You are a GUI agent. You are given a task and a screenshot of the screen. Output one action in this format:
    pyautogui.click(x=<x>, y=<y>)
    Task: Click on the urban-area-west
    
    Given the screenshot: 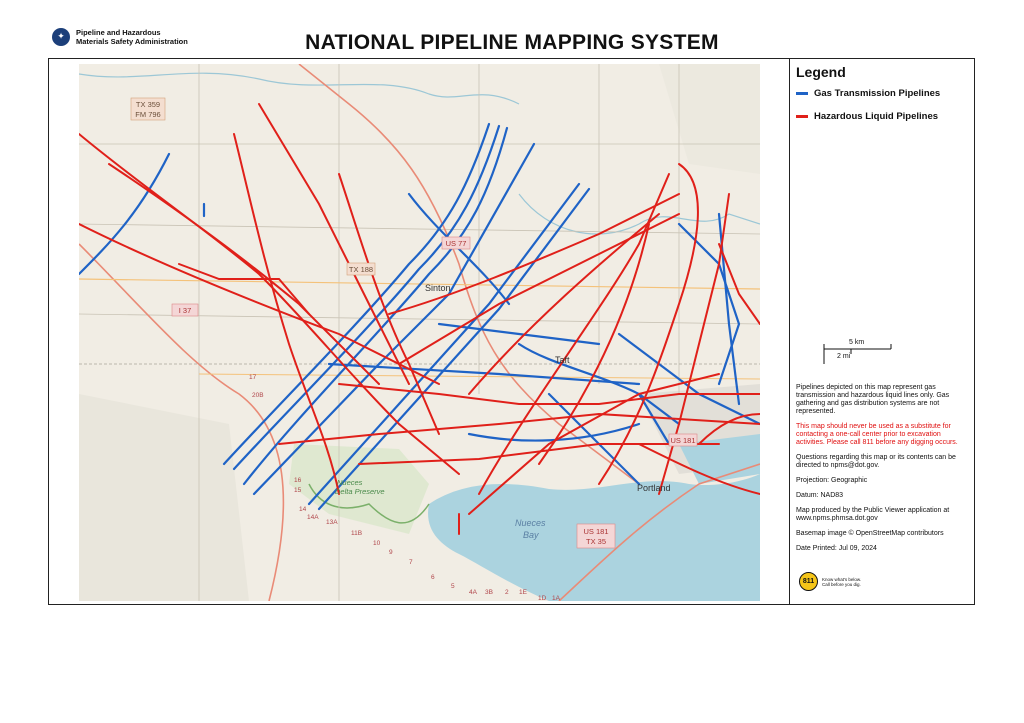 What is the action you would take?
    pyautogui.click(x=164, y=497)
    